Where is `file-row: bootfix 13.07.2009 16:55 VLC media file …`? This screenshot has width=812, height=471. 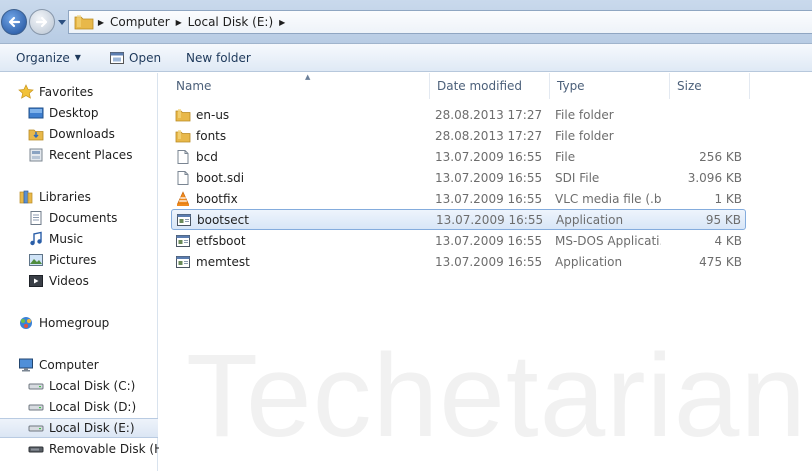 file-row: bootfix 13.07.2009 16:55 VLC media file … is located at coordinates (458, 198).